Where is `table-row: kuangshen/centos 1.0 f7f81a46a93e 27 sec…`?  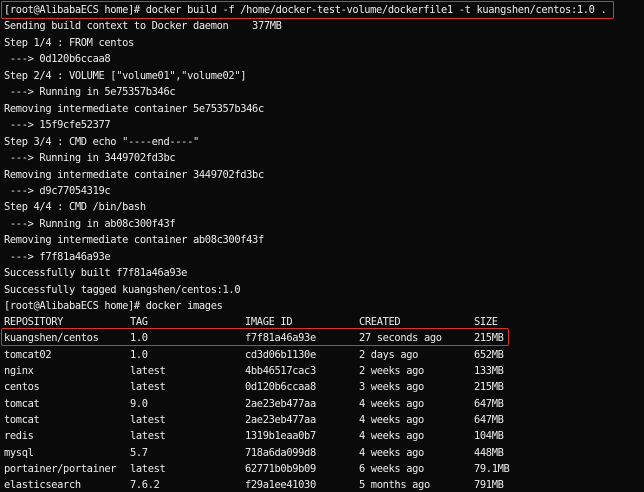
table-row: kuangshen/centos 1.0 f7f81a46a93e 27 sec… is located at coordinates (254, 338).